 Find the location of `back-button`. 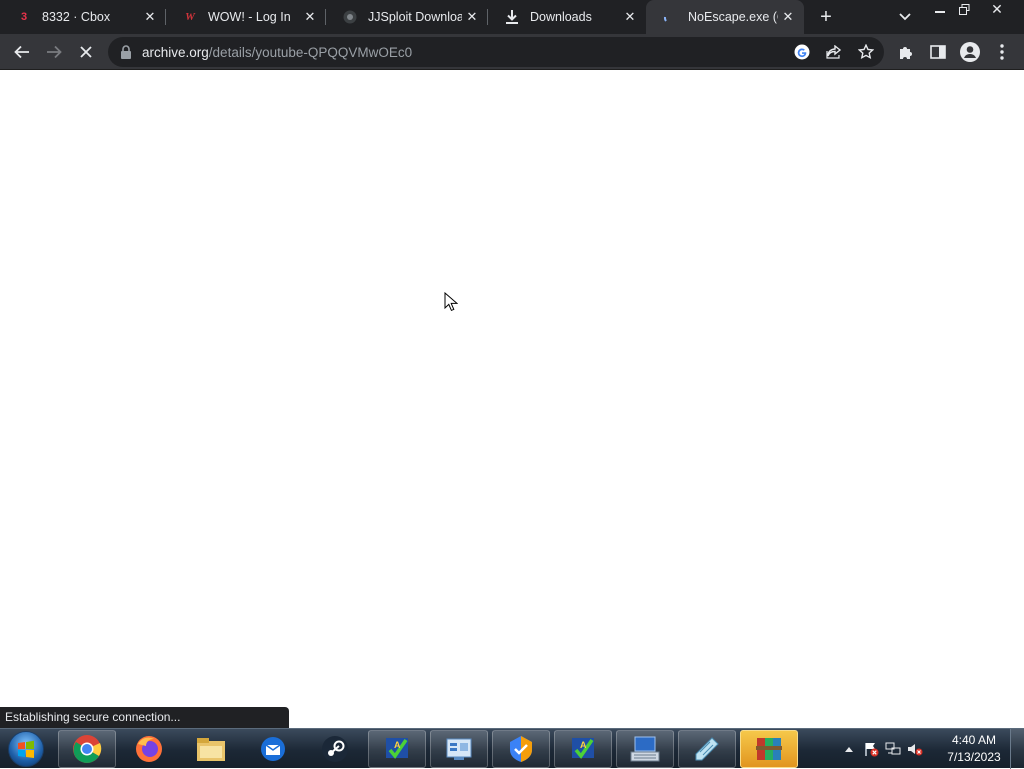

back-button is located at coordinates (22, 52).